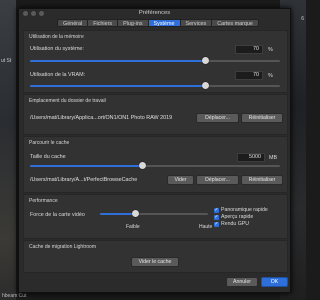  Describe the element at coordinates (244, 210) in the screenshot. I see `fast-pan-label: Panoramique rapide` at that location.